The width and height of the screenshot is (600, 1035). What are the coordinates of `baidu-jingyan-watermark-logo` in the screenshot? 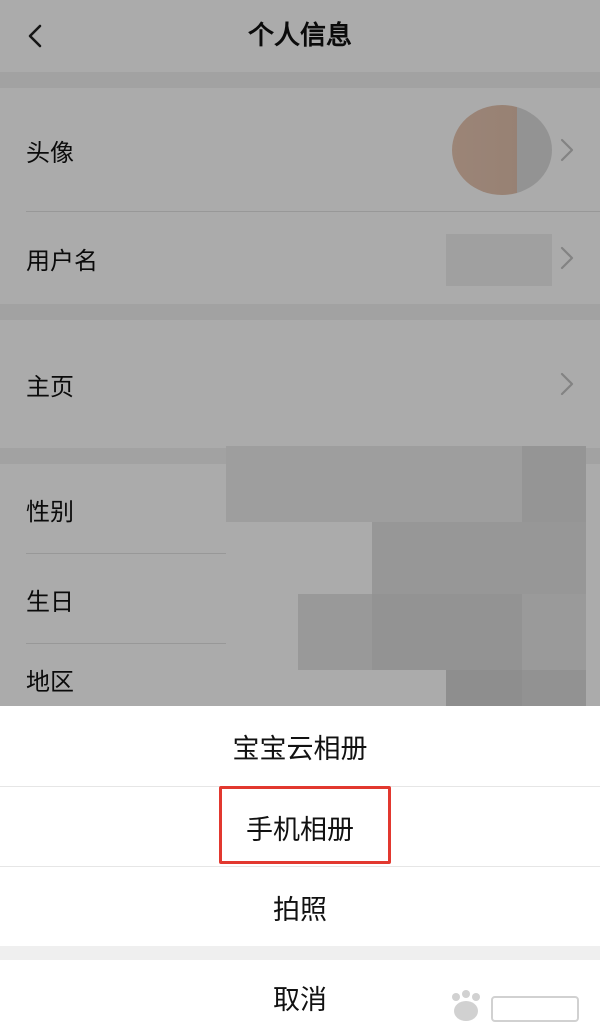 It's located at (515, 1006).